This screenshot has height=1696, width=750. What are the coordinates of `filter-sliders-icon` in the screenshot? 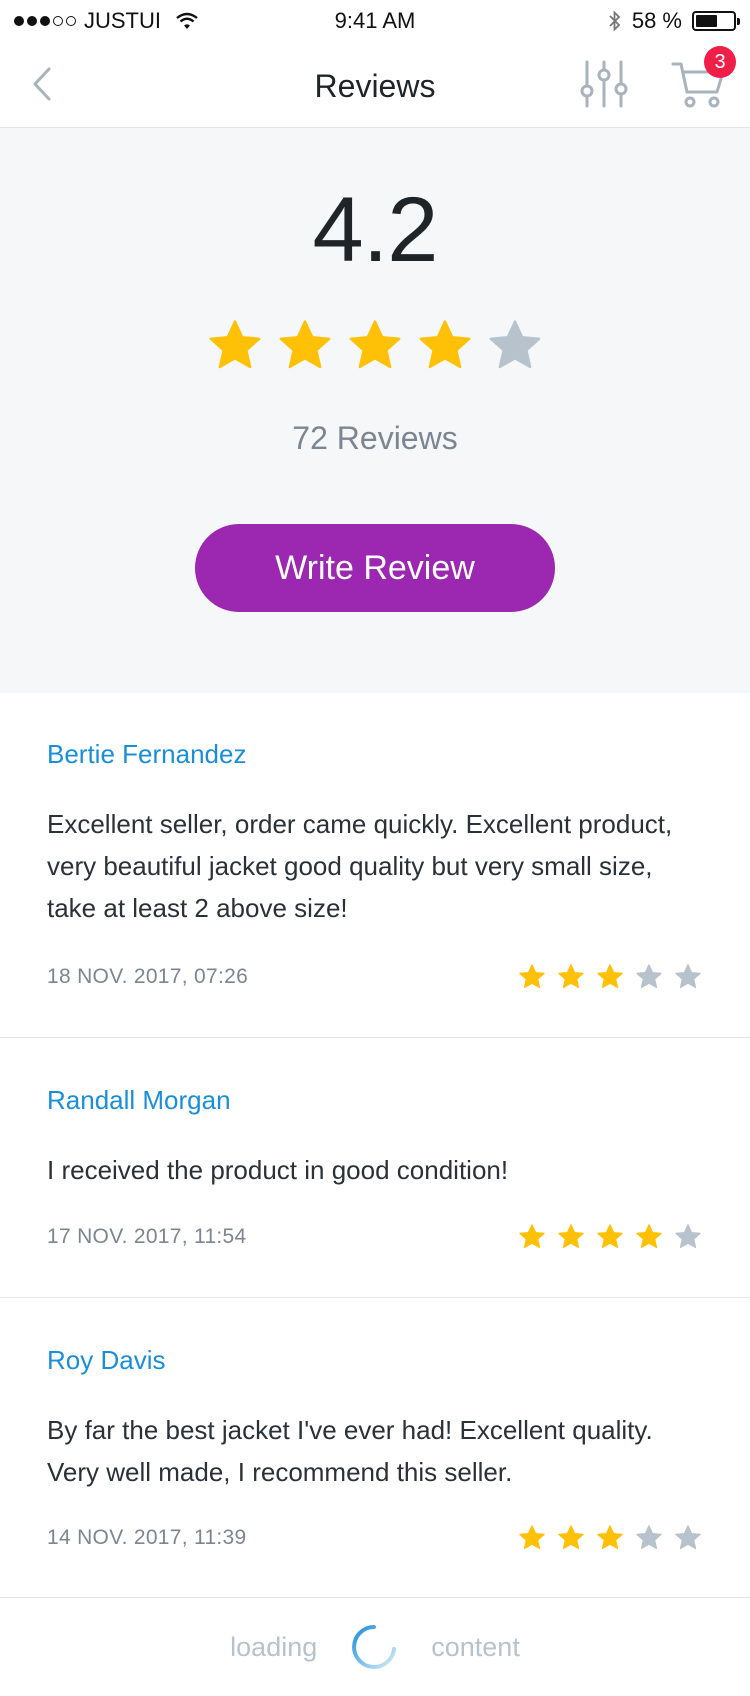 It's located at (604, 84).